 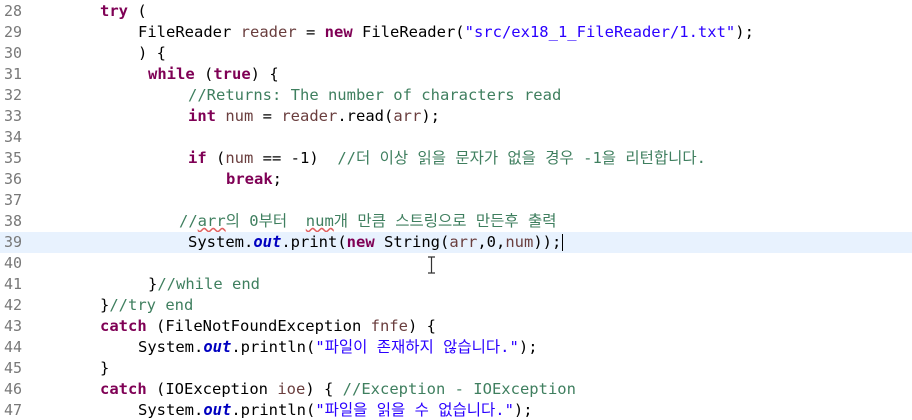 I want to click on code-token: //더 이상 읽을 문자가 없을 경우 -1을 리턴합니다., so click(x=522, y=158).